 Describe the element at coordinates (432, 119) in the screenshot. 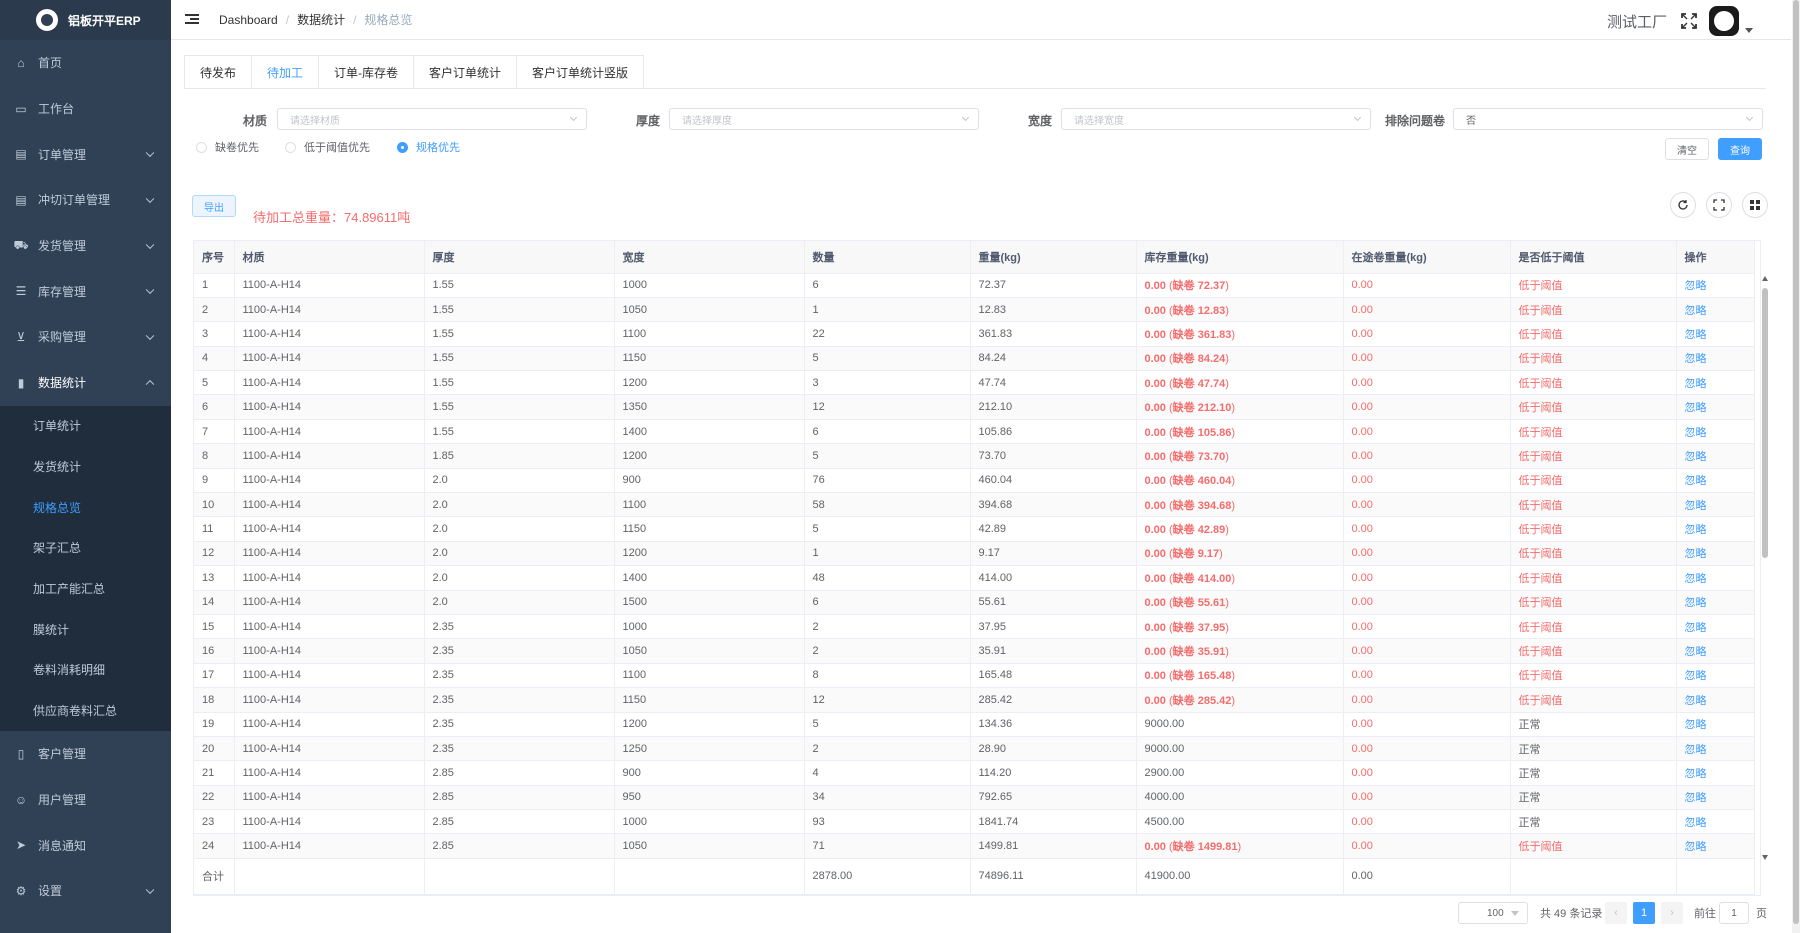

I see `material-select: 请选择材质` at that location.